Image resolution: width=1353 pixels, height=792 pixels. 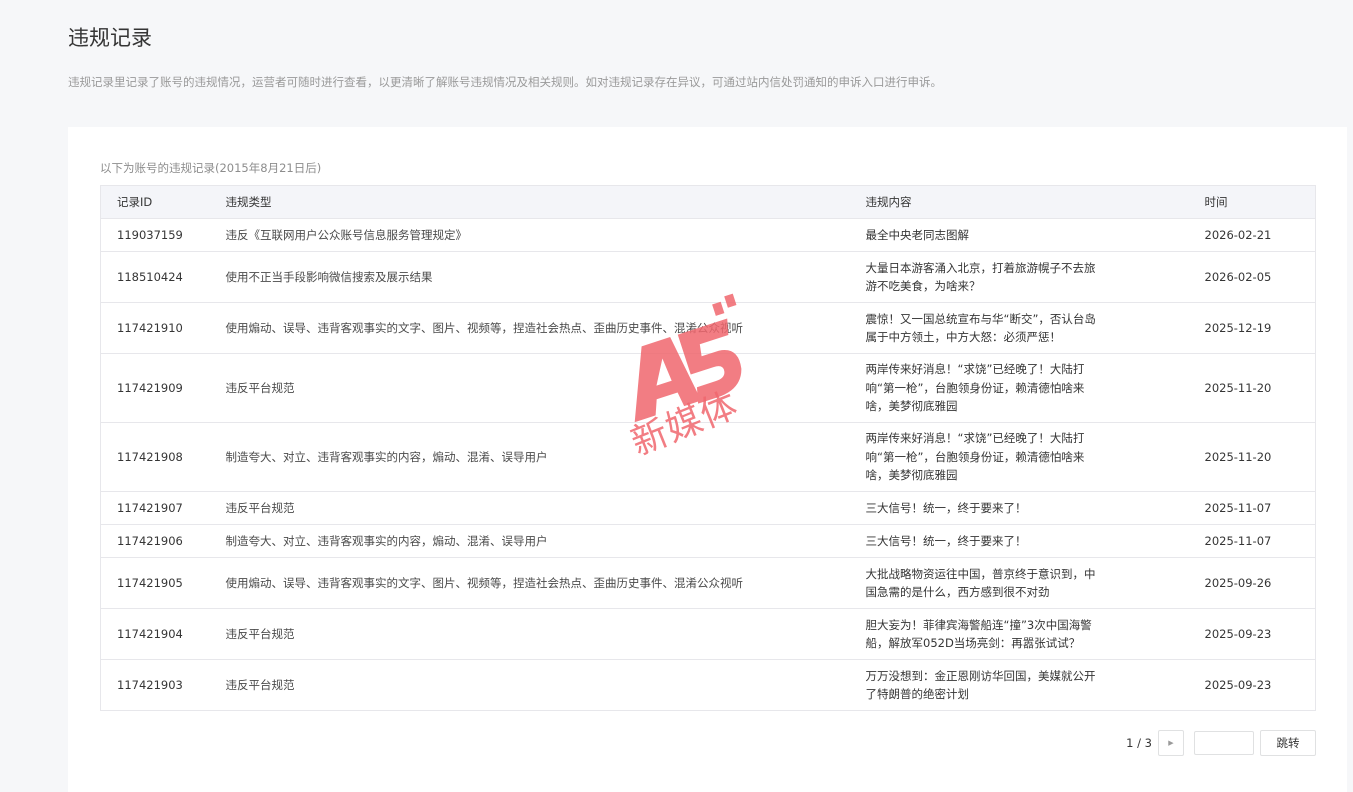 What do you see at coordinates (1288, 743) in the screenshot?
I see `jump-button: 跳转` at bounding box center [1288, 743].